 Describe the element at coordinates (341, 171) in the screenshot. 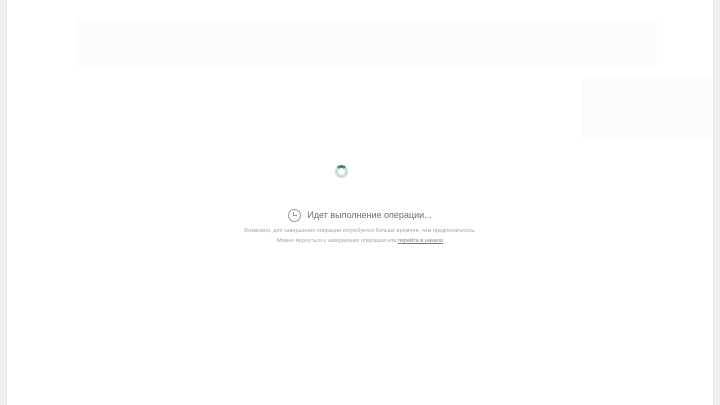

I see `loading-spinner-icon` at that location.